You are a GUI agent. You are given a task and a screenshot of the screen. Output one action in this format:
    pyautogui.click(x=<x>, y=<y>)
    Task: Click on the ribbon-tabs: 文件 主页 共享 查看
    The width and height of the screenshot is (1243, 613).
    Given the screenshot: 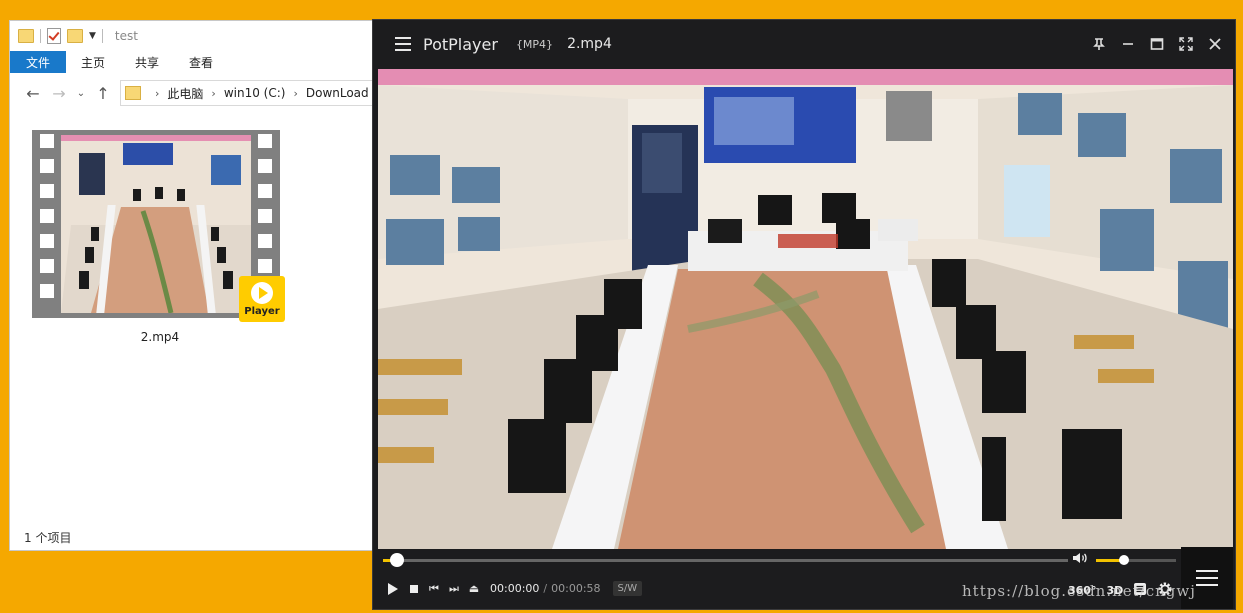 What is the action you would take?
    pyautogui.click(x=195, y=62)
    